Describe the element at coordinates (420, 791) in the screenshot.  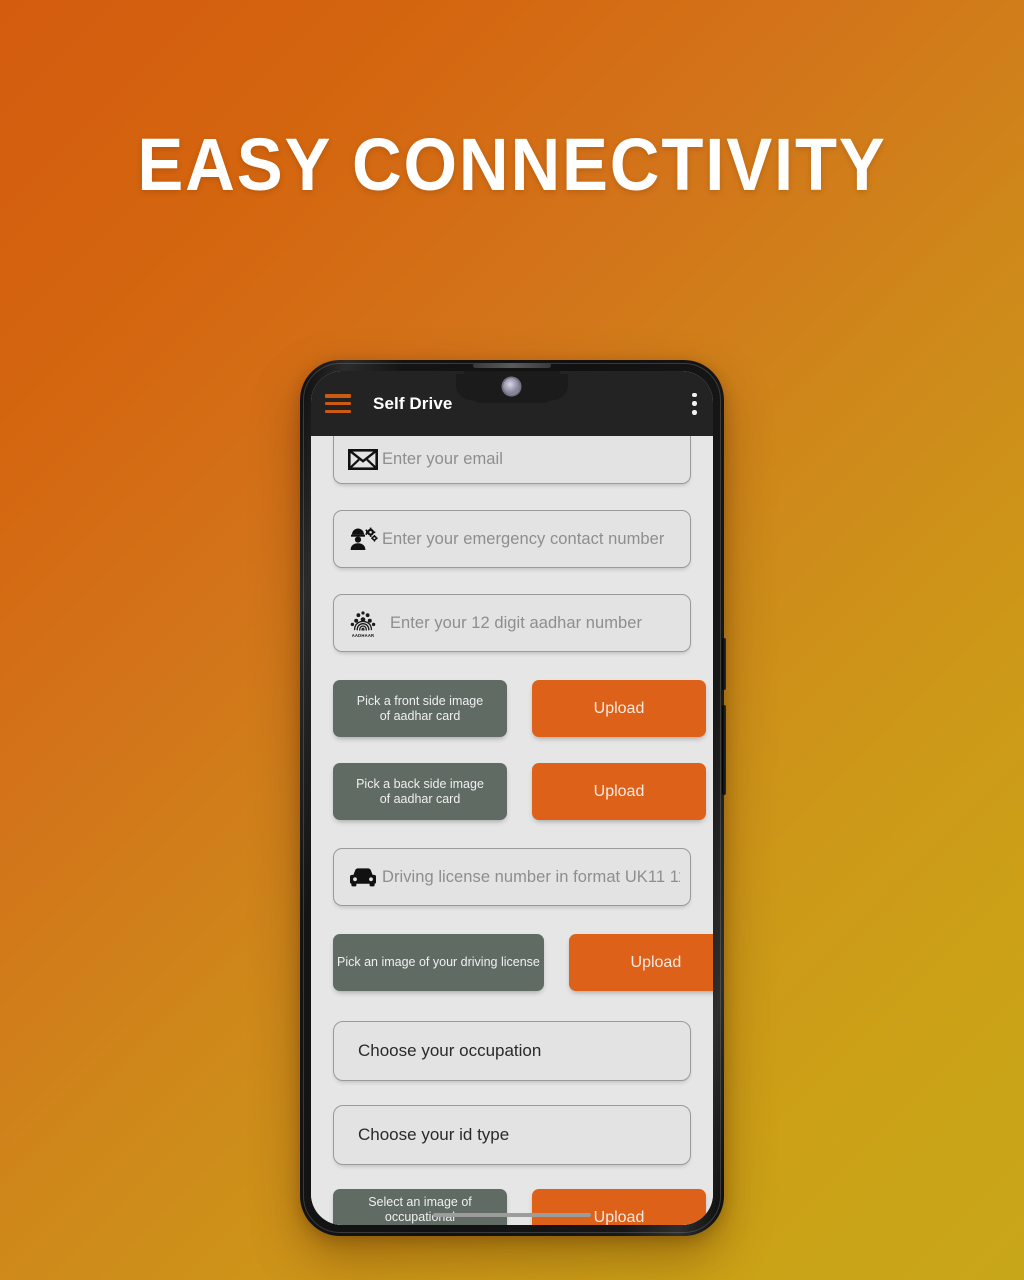
I see `pick-aadhar-back-button: Pick a back side image of aadhar card` at that location.